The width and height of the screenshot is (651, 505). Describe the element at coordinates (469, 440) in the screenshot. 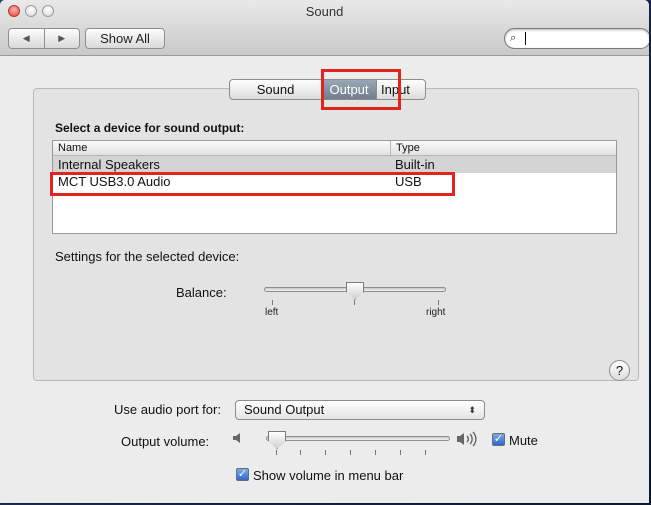

I see `speaker-high-icon` at that location.